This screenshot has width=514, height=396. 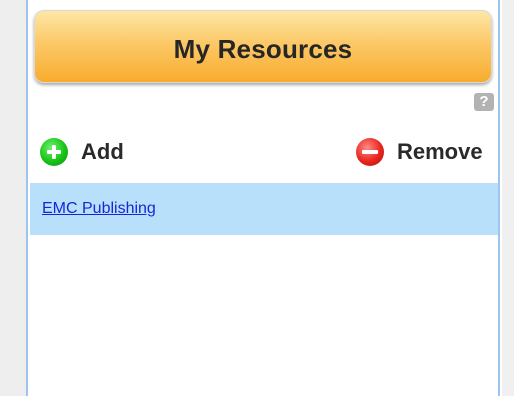 What do you see at coordinates (370, 152) in the screenshot?
I see `minus-icon` at bounding box center [370, 152].